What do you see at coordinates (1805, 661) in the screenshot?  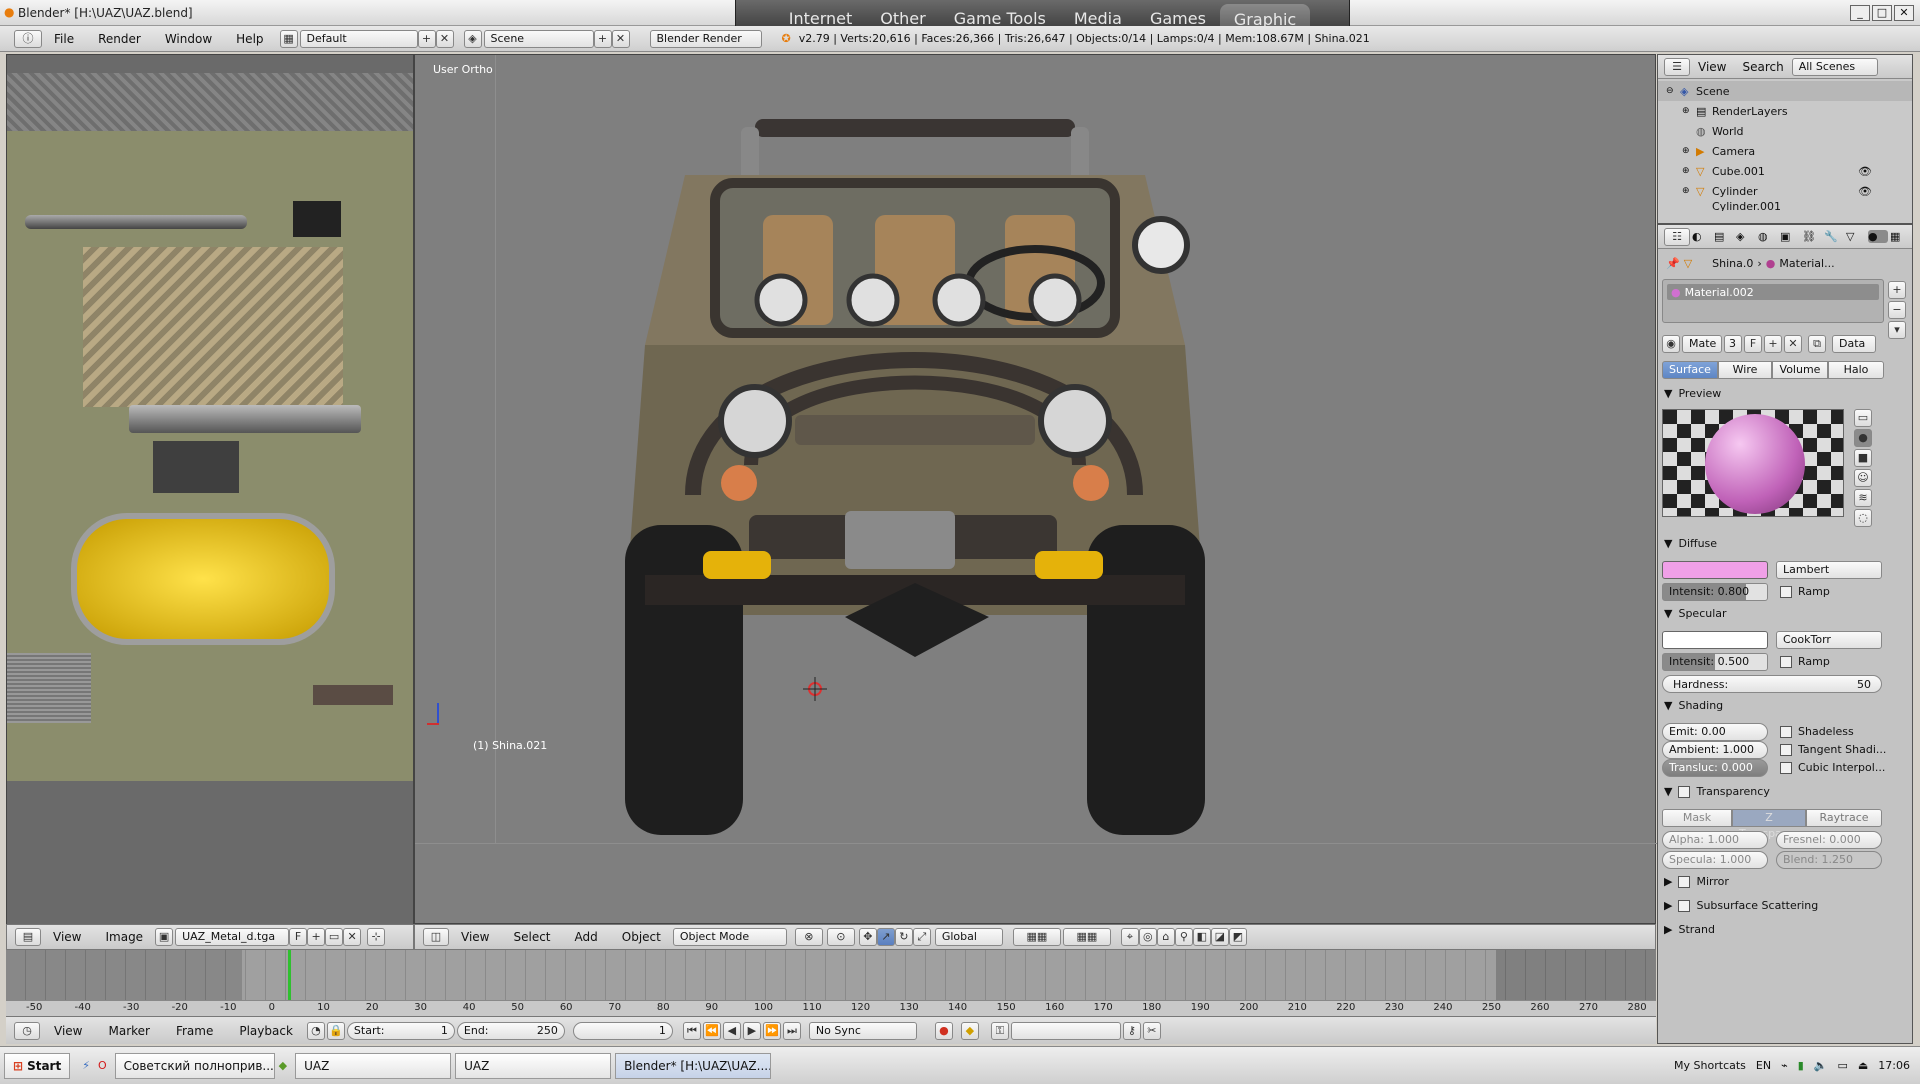 I see `specular-ramp-checkbox: Ramp` at bounding box center [1805, 661].